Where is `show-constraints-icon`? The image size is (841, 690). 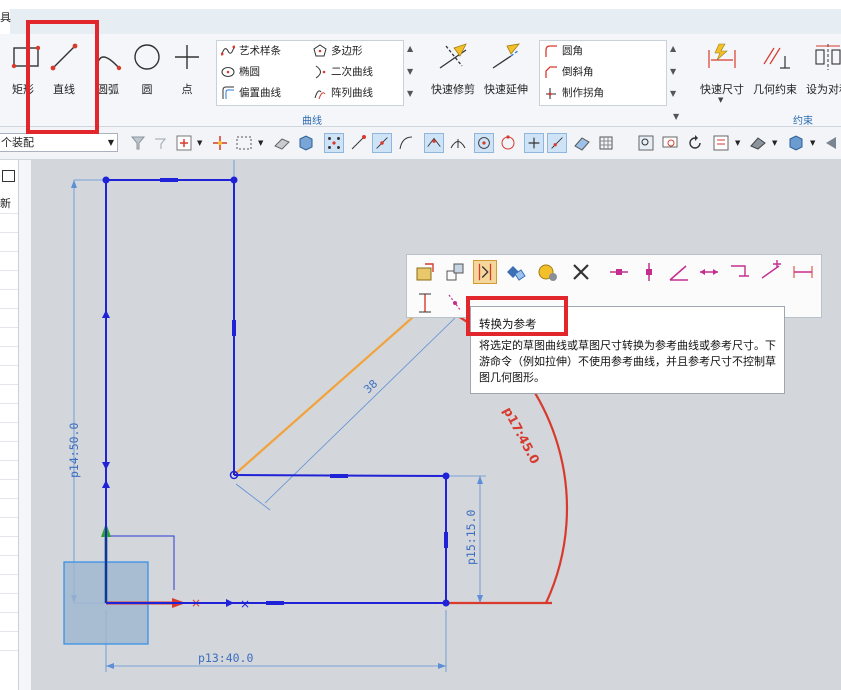
show-constraints-icon is located at coordinates (547, 272).